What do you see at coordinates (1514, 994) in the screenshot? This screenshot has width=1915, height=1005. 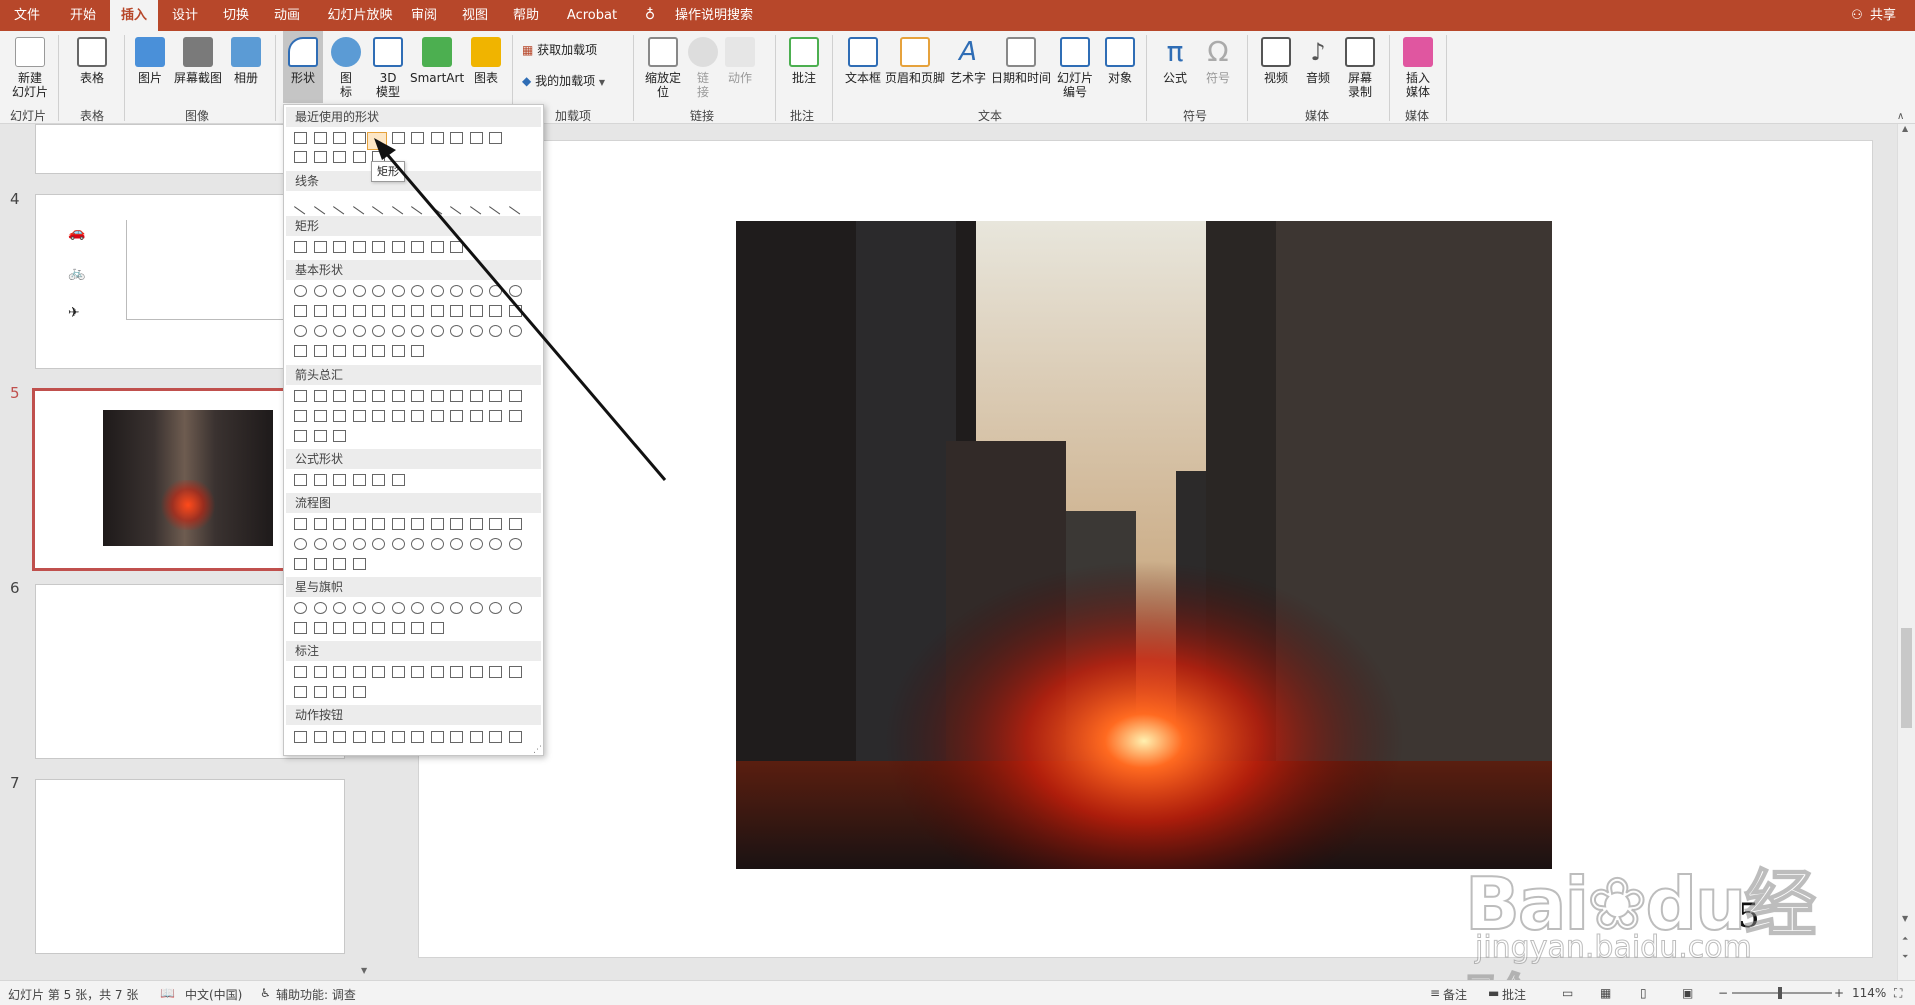 I see `comments-button: 批注` at bounding box center [1514, 994].